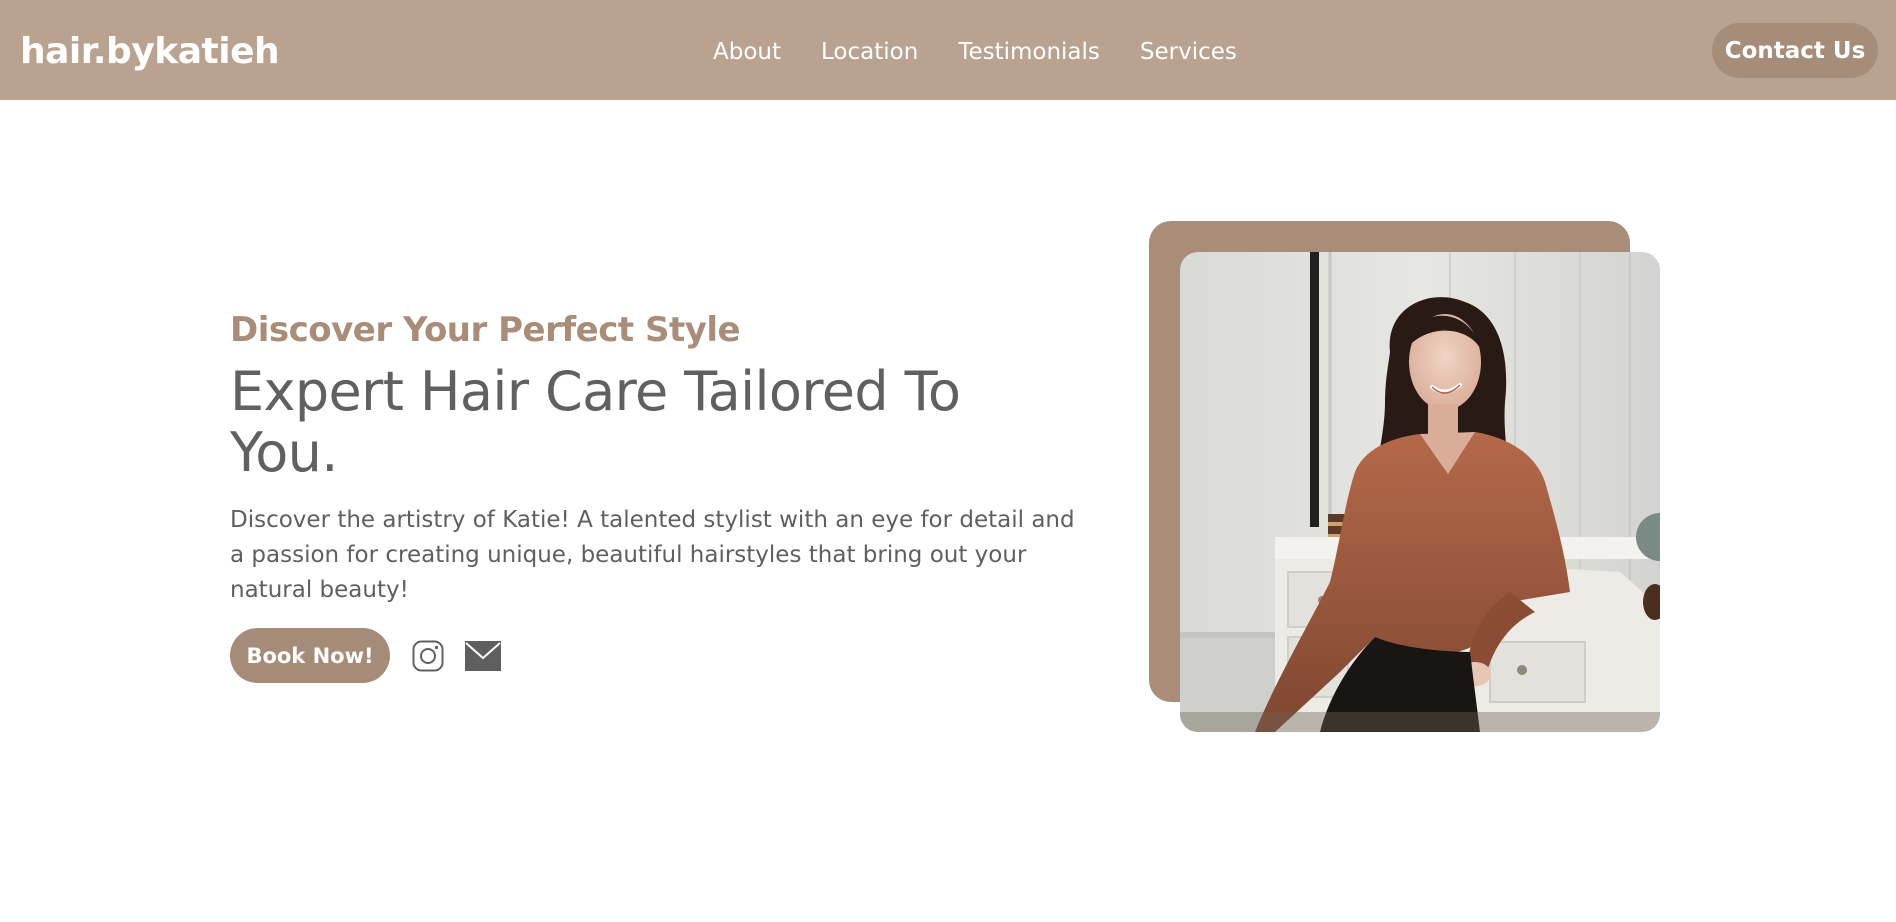 The width and height of the screenshot is (1896, 922). Describe the element at coordinates (485, 330) in the screenshot. I see `hero-eyebrow: Discover Your Perfect Style` at that location.